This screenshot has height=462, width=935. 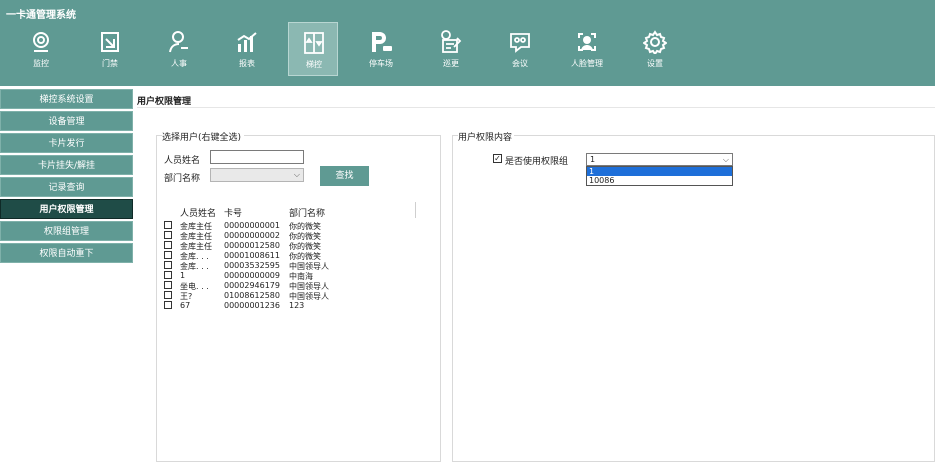 I want to click on main-toolbar: 监控 门禁 人事 报表 梯控 停车场 巡更 会议 人脸管理 设置, so click(x=467, y=50).